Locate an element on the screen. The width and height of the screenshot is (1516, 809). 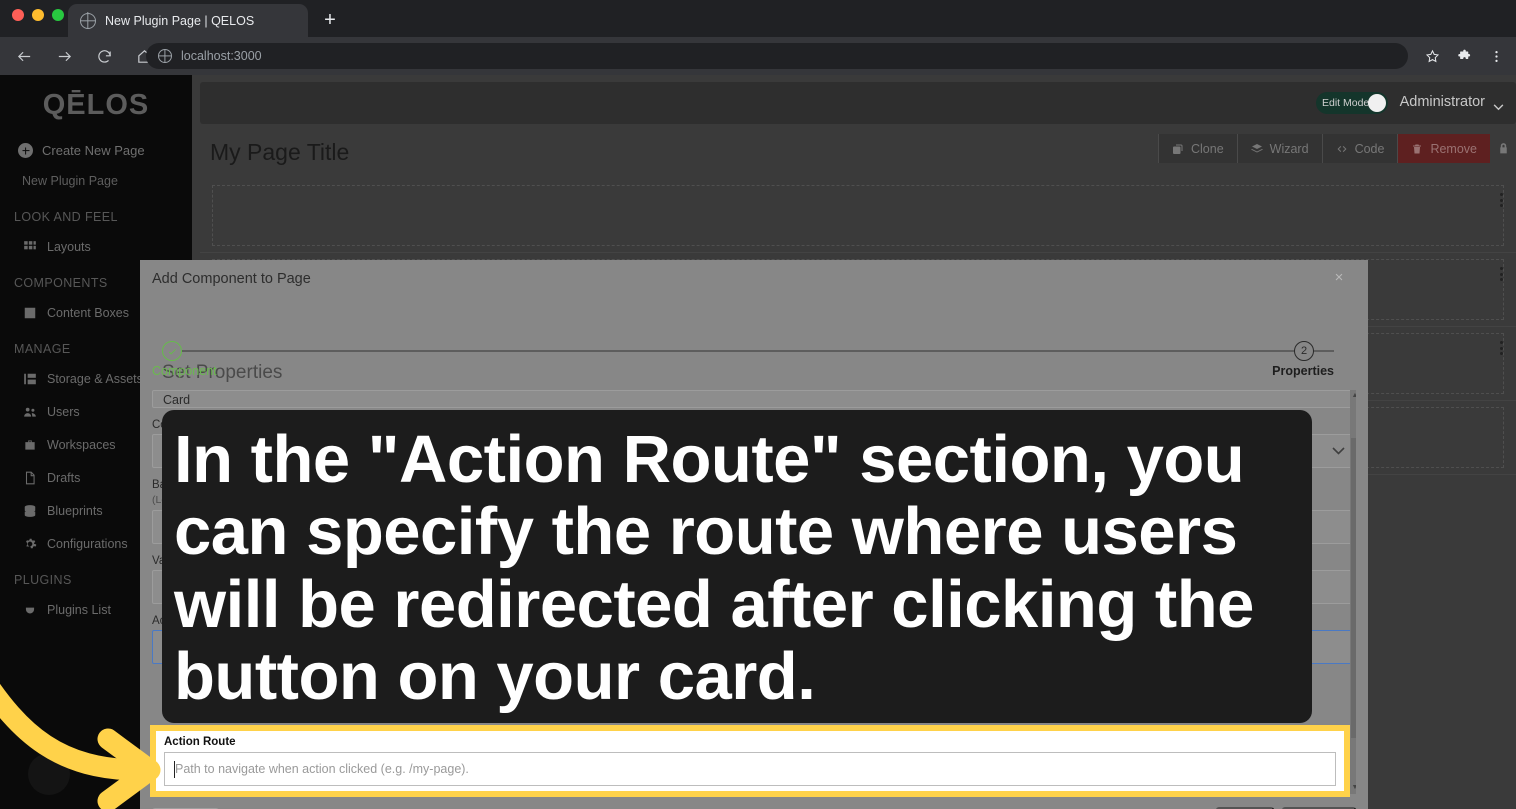
sidebar-item-label: Users is located at coordinates (63, 411).